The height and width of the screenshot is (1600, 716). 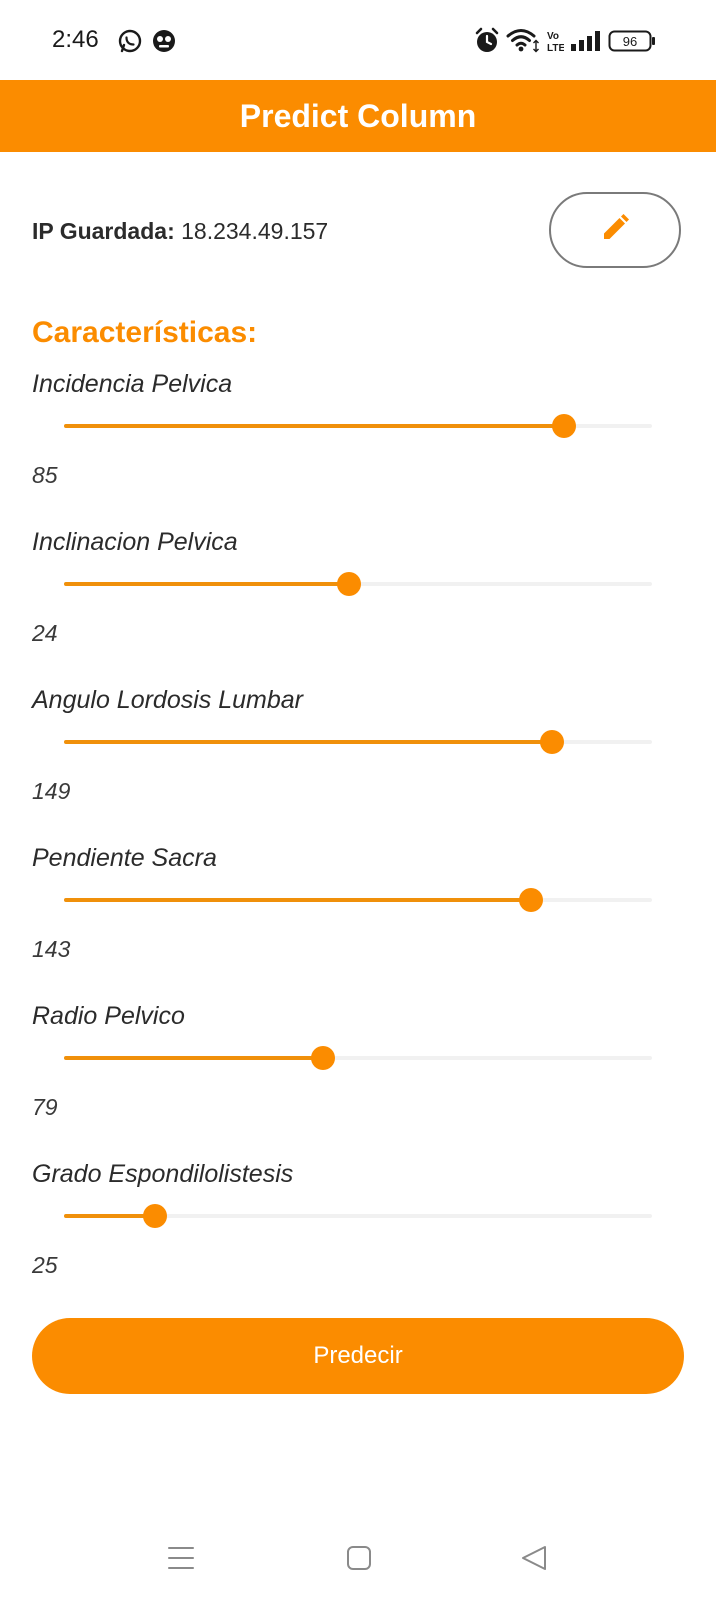 I want to click on status-time: 2:46, so click(x=75, y=39).